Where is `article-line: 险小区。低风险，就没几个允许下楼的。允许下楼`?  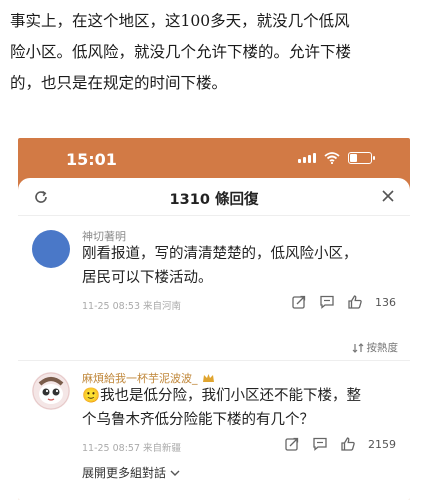
article-line: 险小区。低风险，就没几个允许下楼的。允许下楼 is located at coordinates (181, 52).